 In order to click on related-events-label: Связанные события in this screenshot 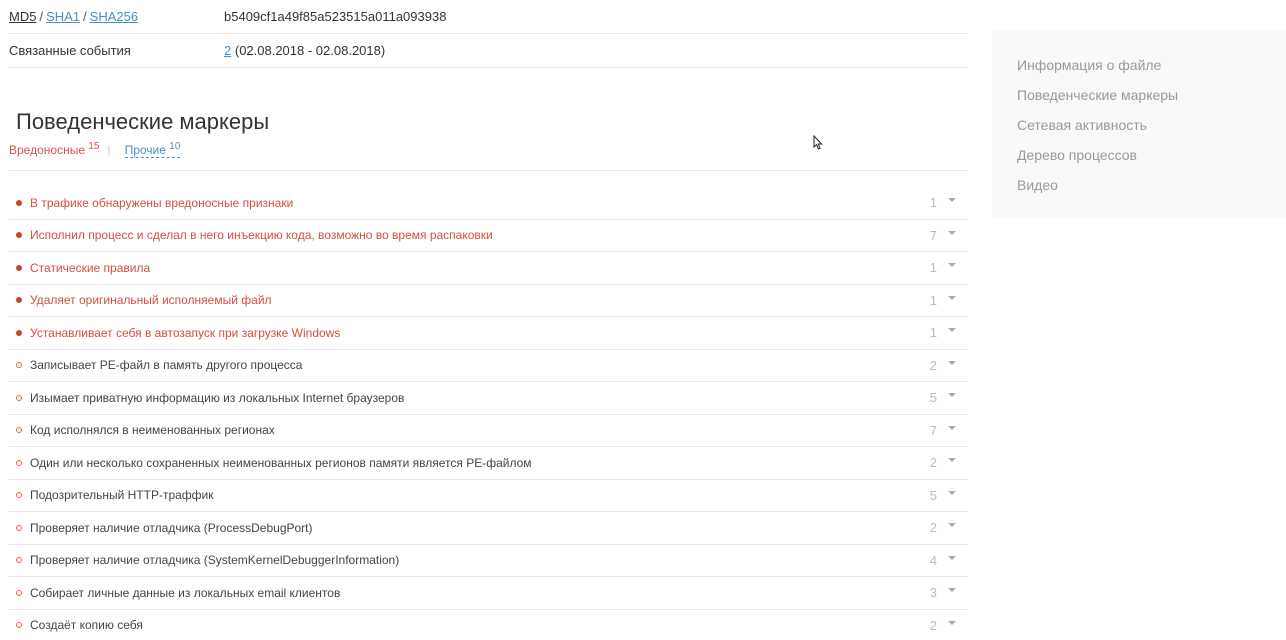, I will do `click(70, 50)`.